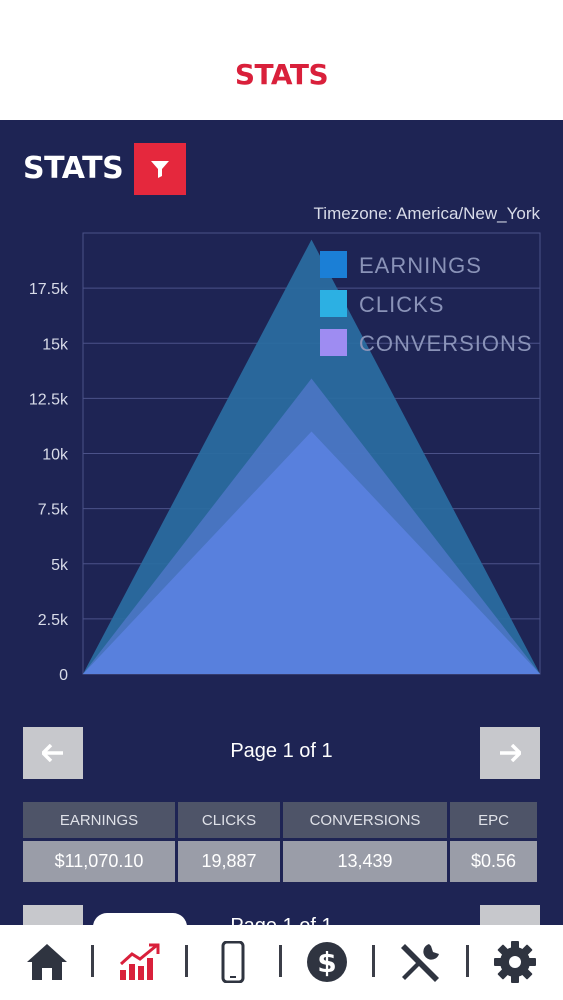 This screenshot has height=1000, width=563. I want to click on cell-clicks: 19,887, so click(229, 861).